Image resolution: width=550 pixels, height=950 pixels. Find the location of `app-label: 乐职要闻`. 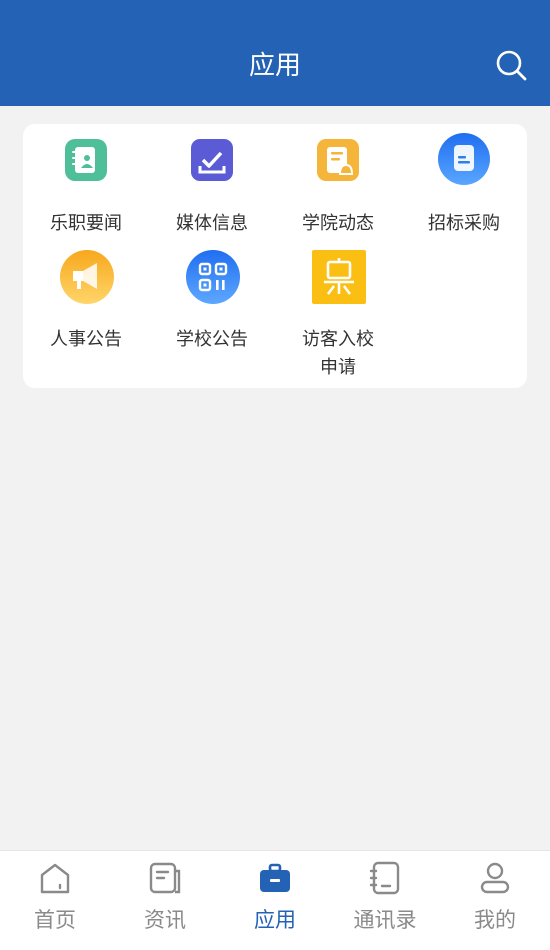

app-label: 乐职要闻 is located at coordinates (86, 223).